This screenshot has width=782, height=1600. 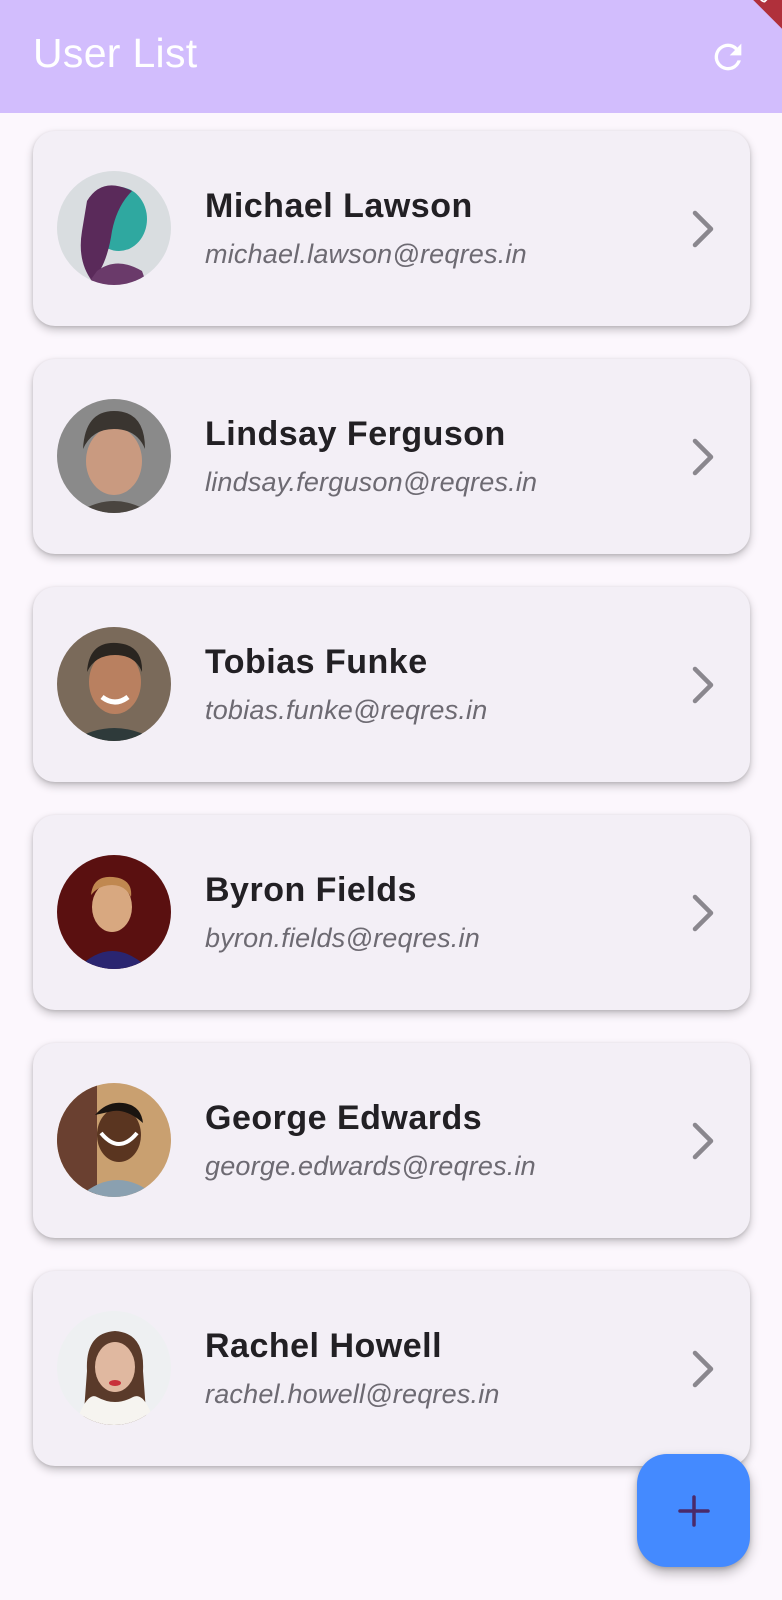 What do you see at coordinates (344, 1118) in the screenshot?
I see `user-name: George Edwards` at bounding box center [344, 1118].